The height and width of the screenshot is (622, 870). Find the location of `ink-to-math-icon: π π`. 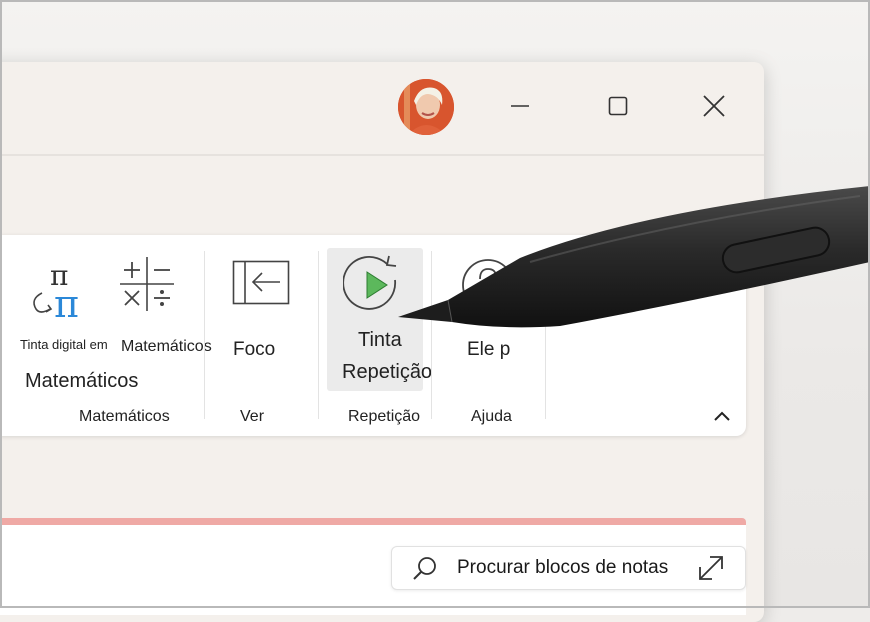

ink-to-math-icon: π π is located at coordinates (56, 289).